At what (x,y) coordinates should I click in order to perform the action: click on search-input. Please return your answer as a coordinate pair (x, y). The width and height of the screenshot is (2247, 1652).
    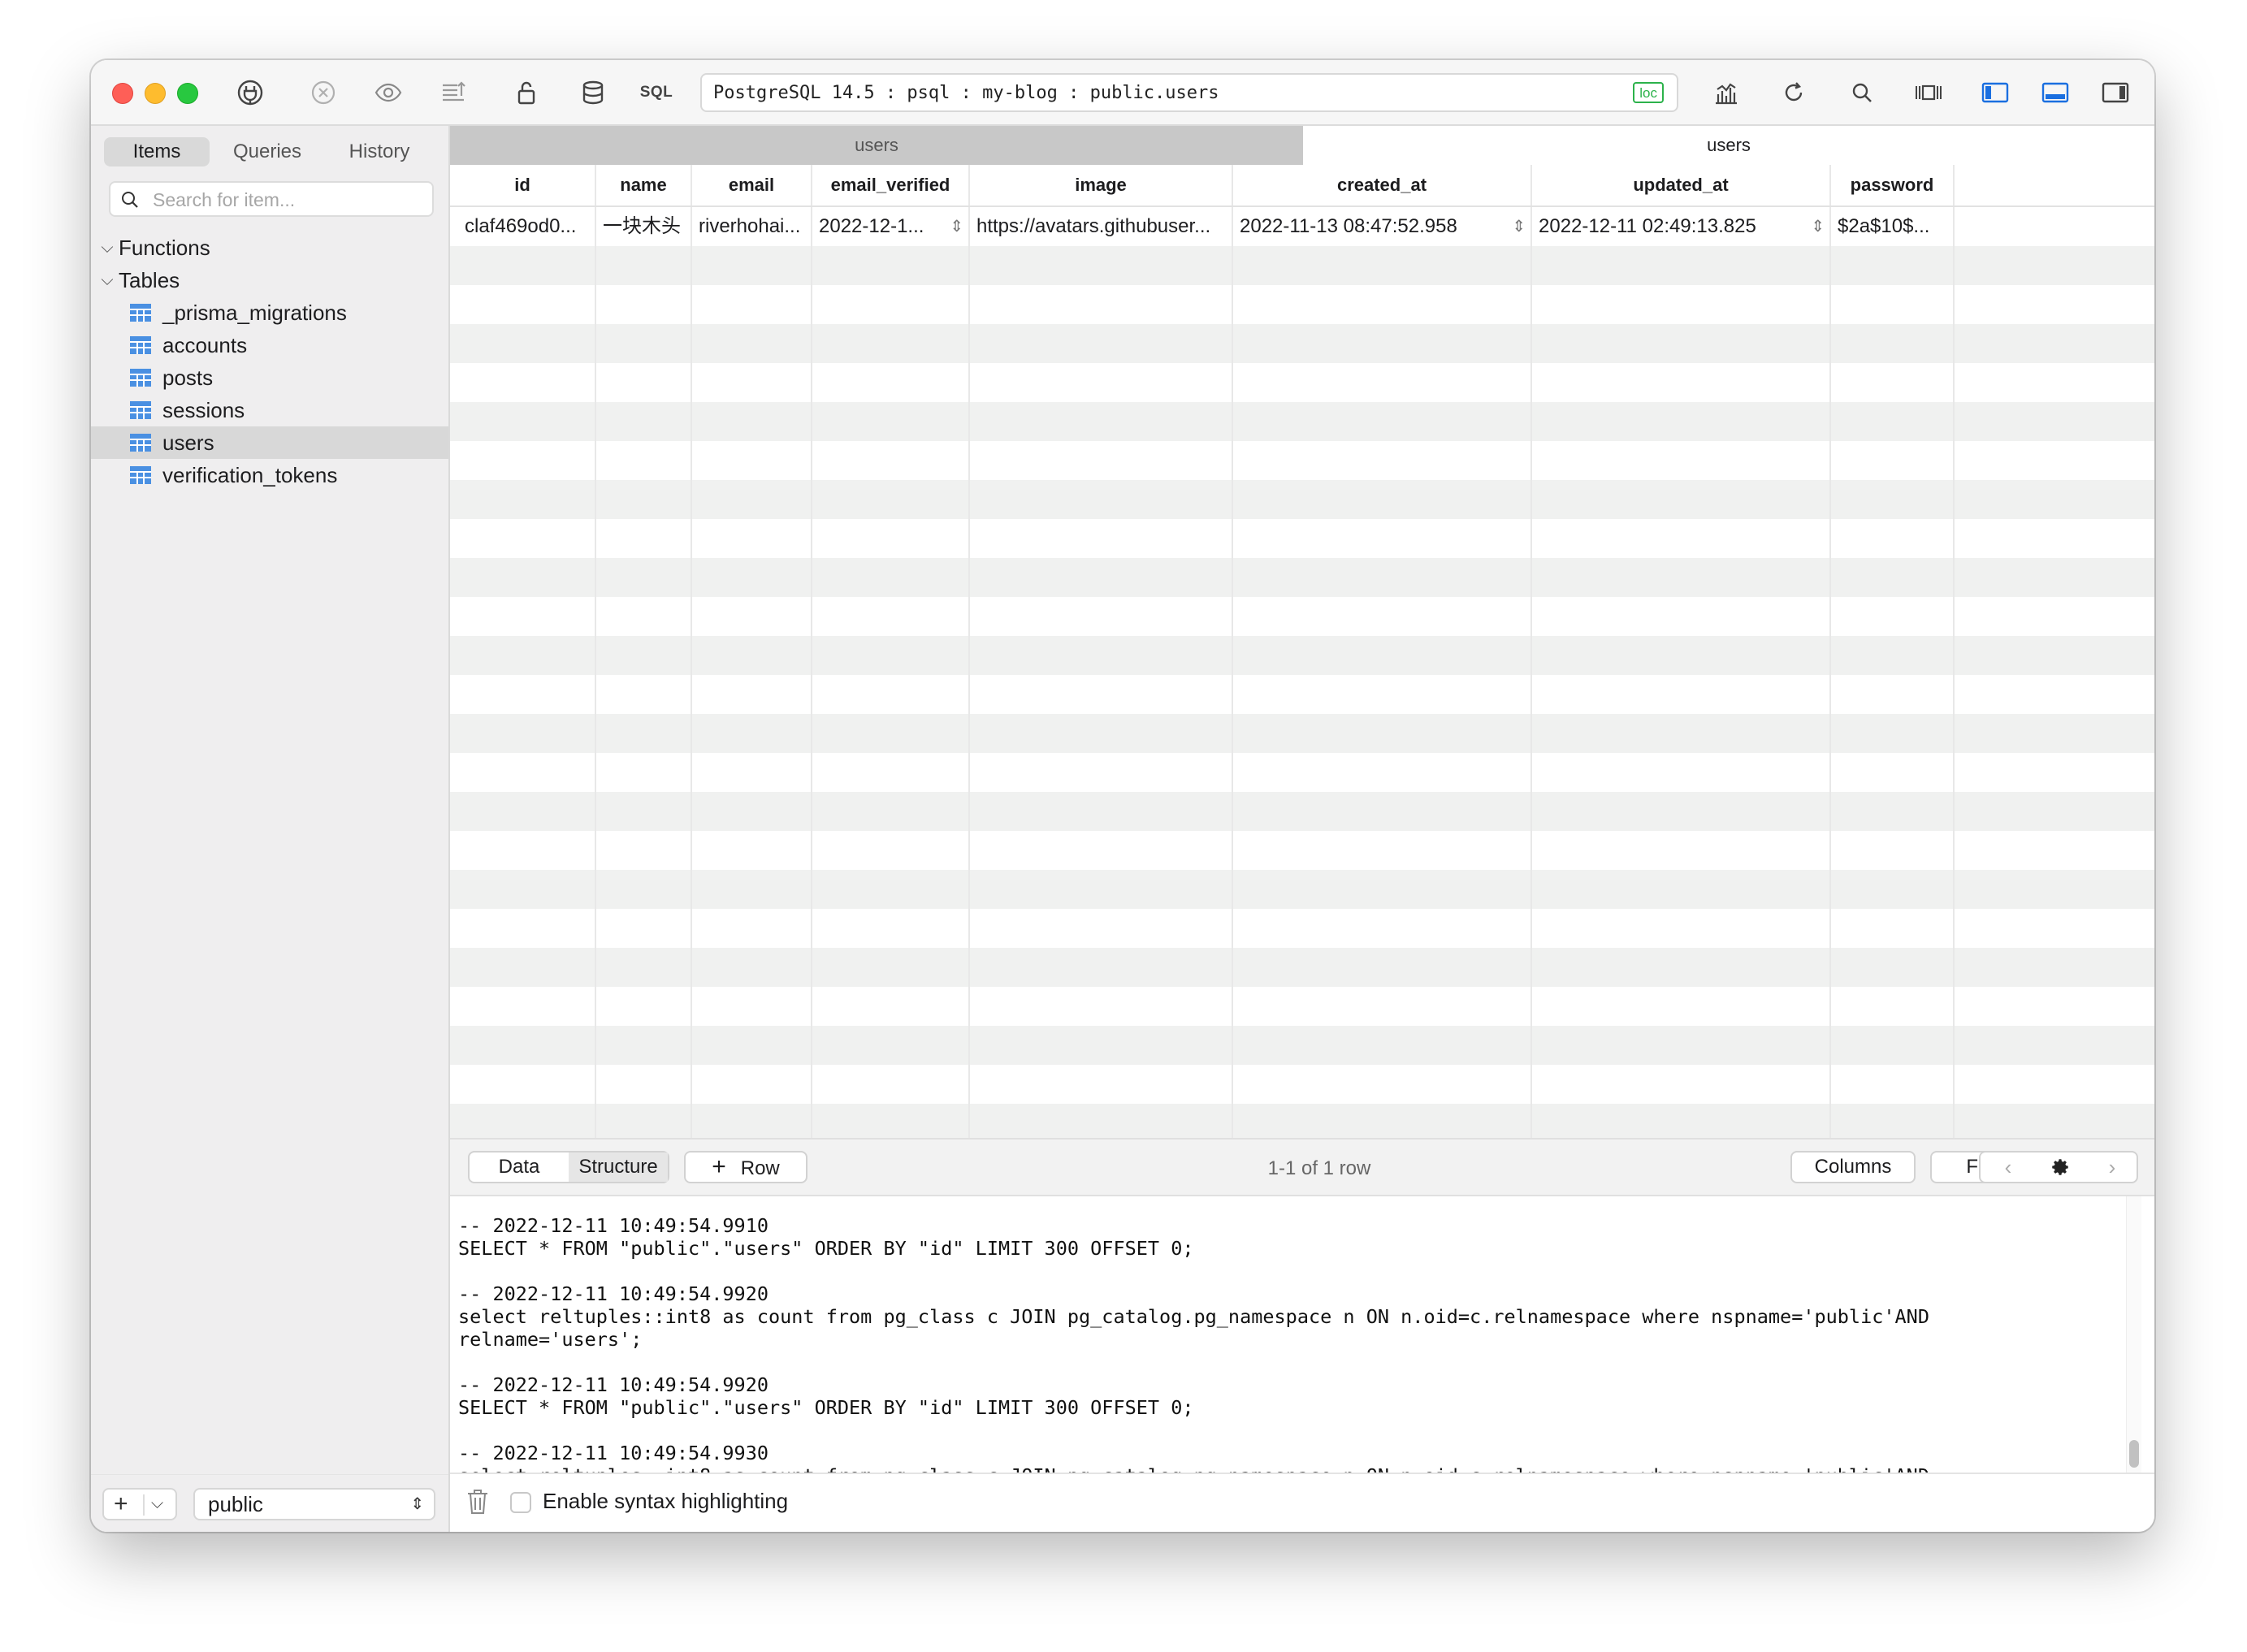
    Looking at the image, I should click on (286, 200).